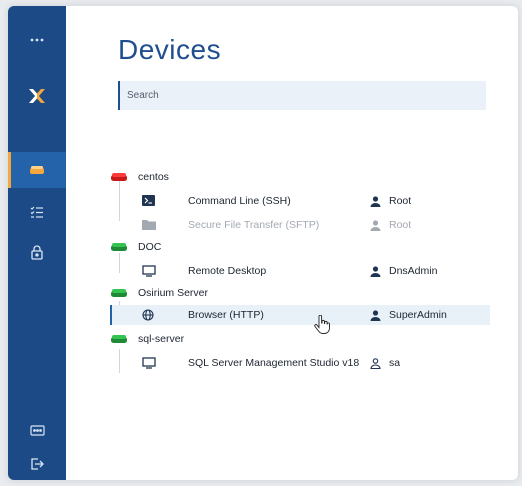 Image resolution: width=522 pixels, height=486 pixels. I want to click on sidebar-item-devices, so click(37, 170).